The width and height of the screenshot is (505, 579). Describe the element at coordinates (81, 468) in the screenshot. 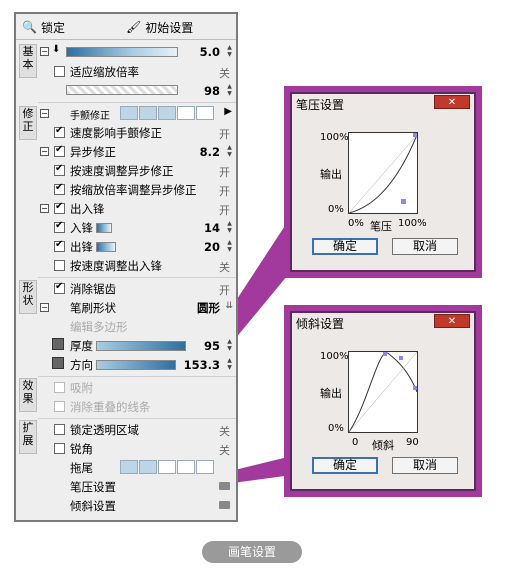

I see `trail-label: 拖尾` at that location.